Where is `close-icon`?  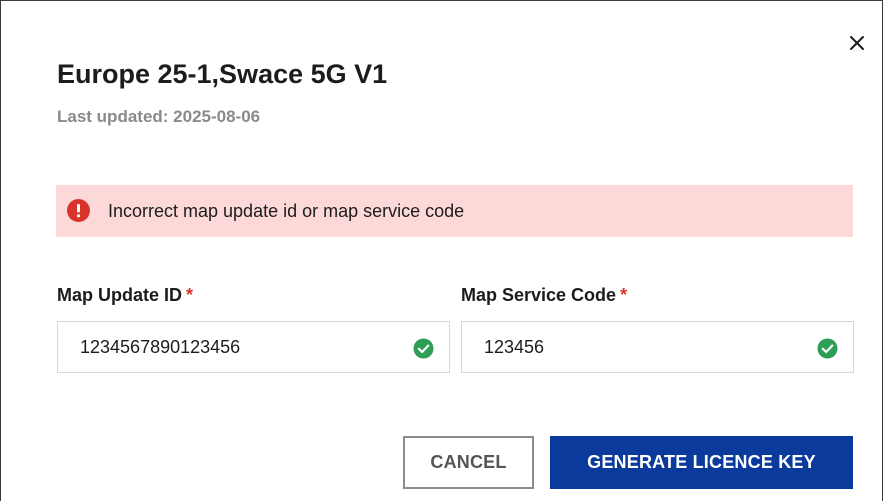 close-icon is located at coordinates (857, 43).